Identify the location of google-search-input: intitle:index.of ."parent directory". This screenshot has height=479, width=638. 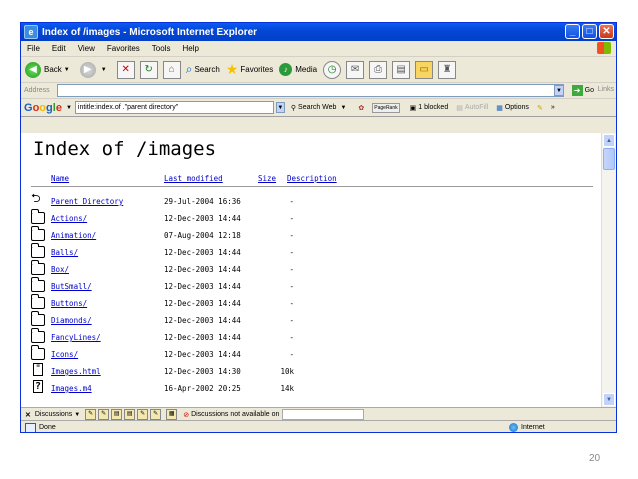
(174, 107).